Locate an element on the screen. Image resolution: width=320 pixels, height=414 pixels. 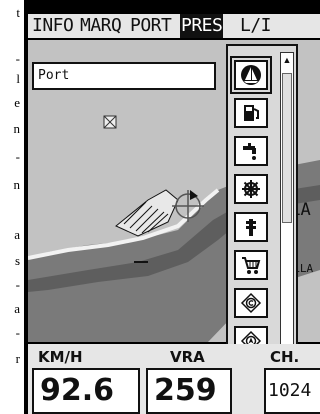
top-menu-bar: INFO MARQ PORT PRES L/I is located at coordinates (174, 26).